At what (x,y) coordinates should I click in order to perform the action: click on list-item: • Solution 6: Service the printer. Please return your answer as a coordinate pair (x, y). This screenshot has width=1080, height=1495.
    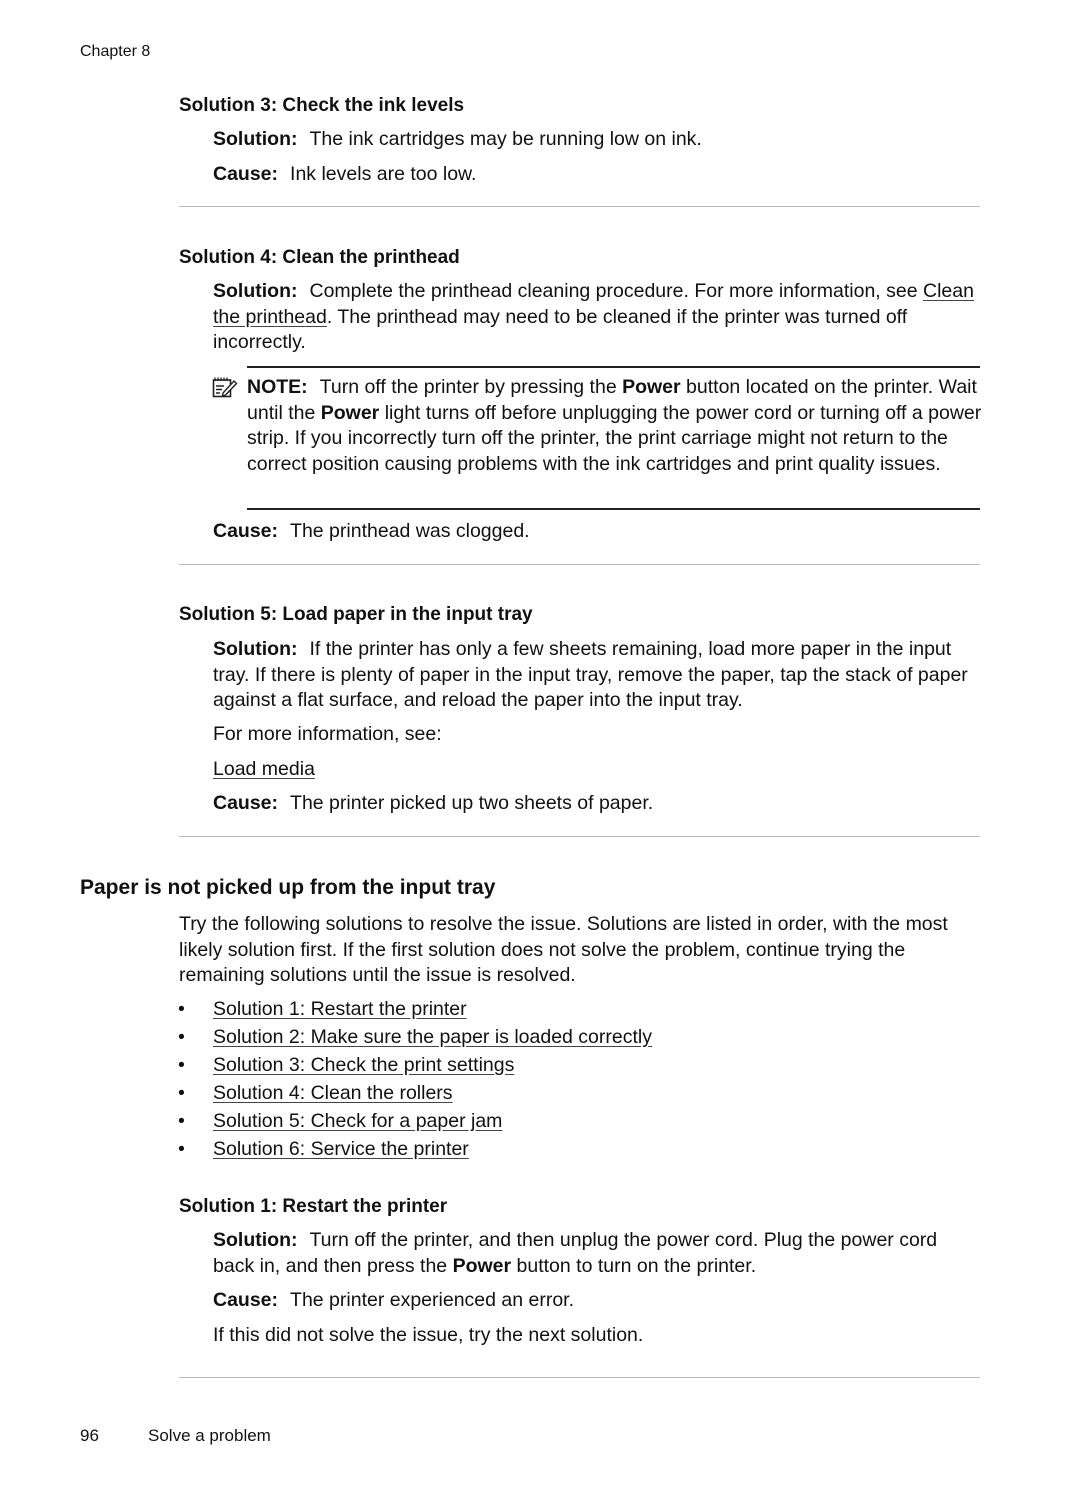
    Looking at the image, I should click on (415, 1151).